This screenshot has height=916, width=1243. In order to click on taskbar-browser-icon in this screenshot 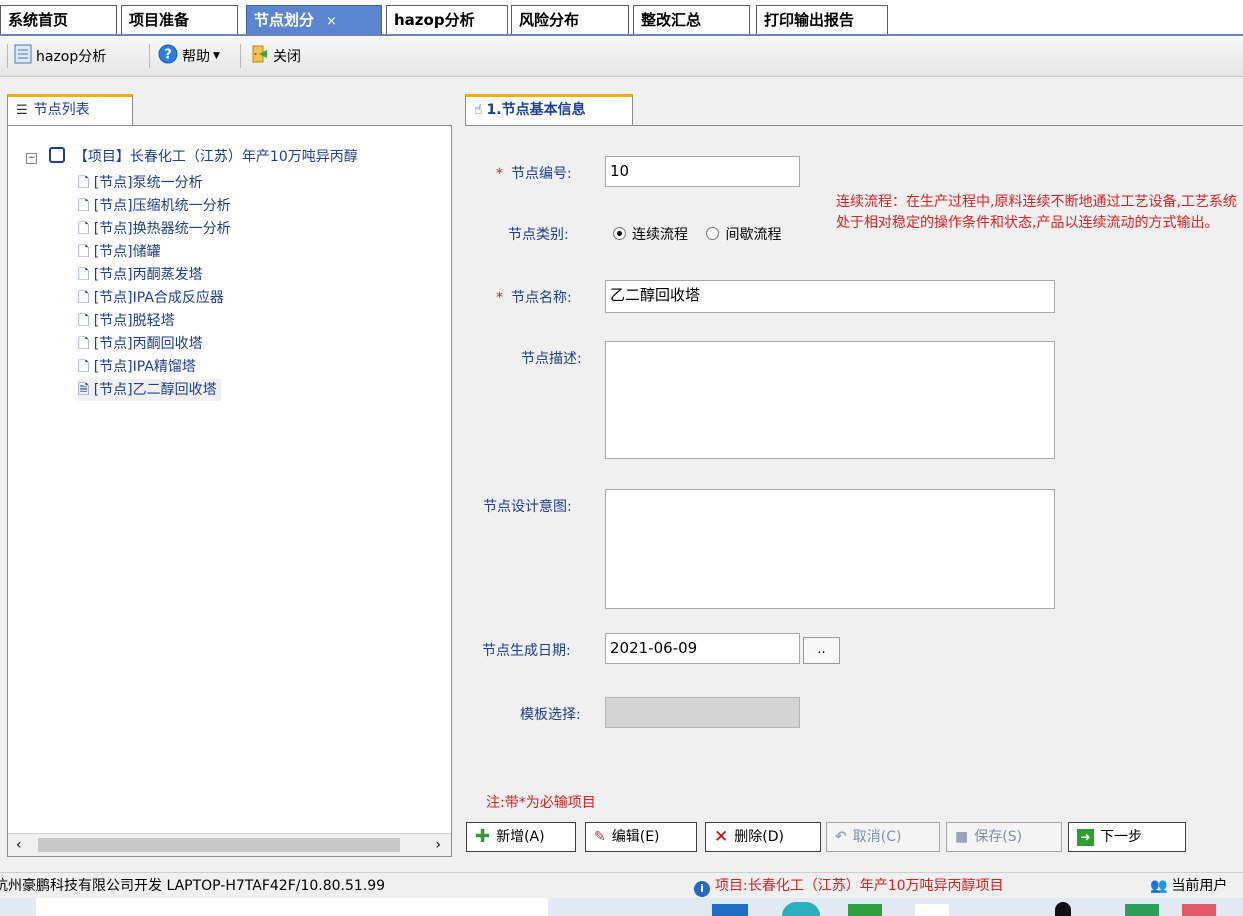, I will do `click(801, 909)`.